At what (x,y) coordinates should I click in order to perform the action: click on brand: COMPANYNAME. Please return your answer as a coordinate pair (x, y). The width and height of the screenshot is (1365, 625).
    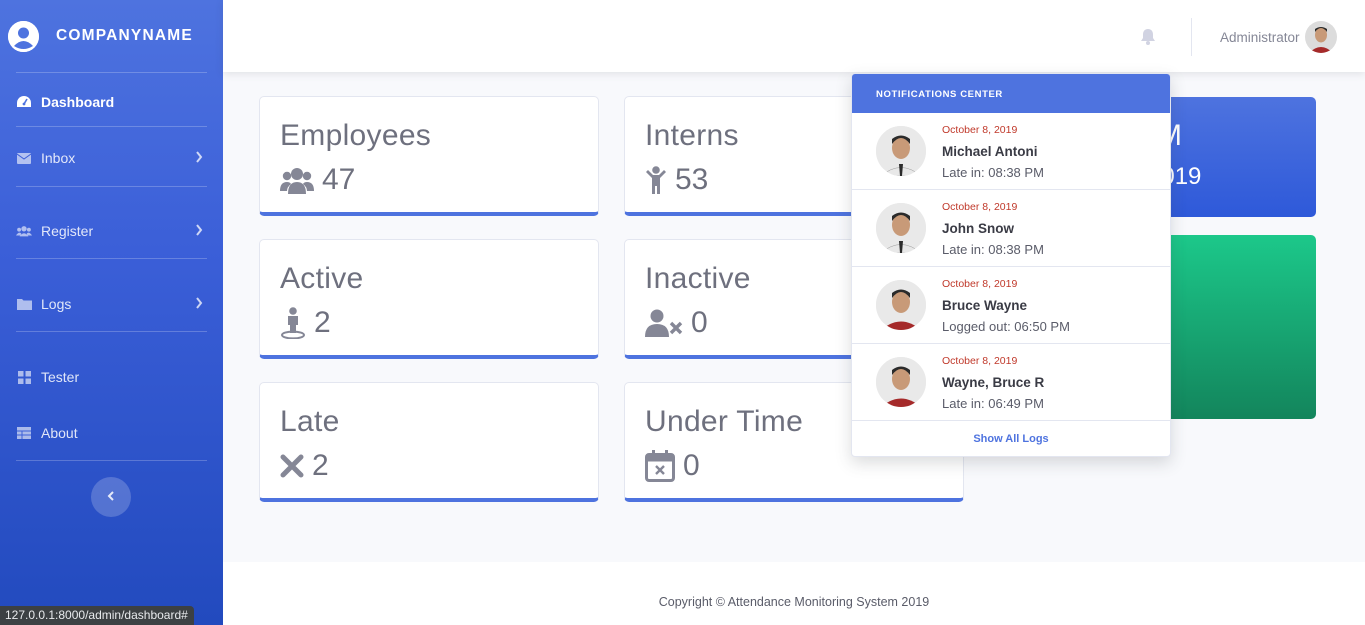
    Looking at the image, I should click on (111, 36).